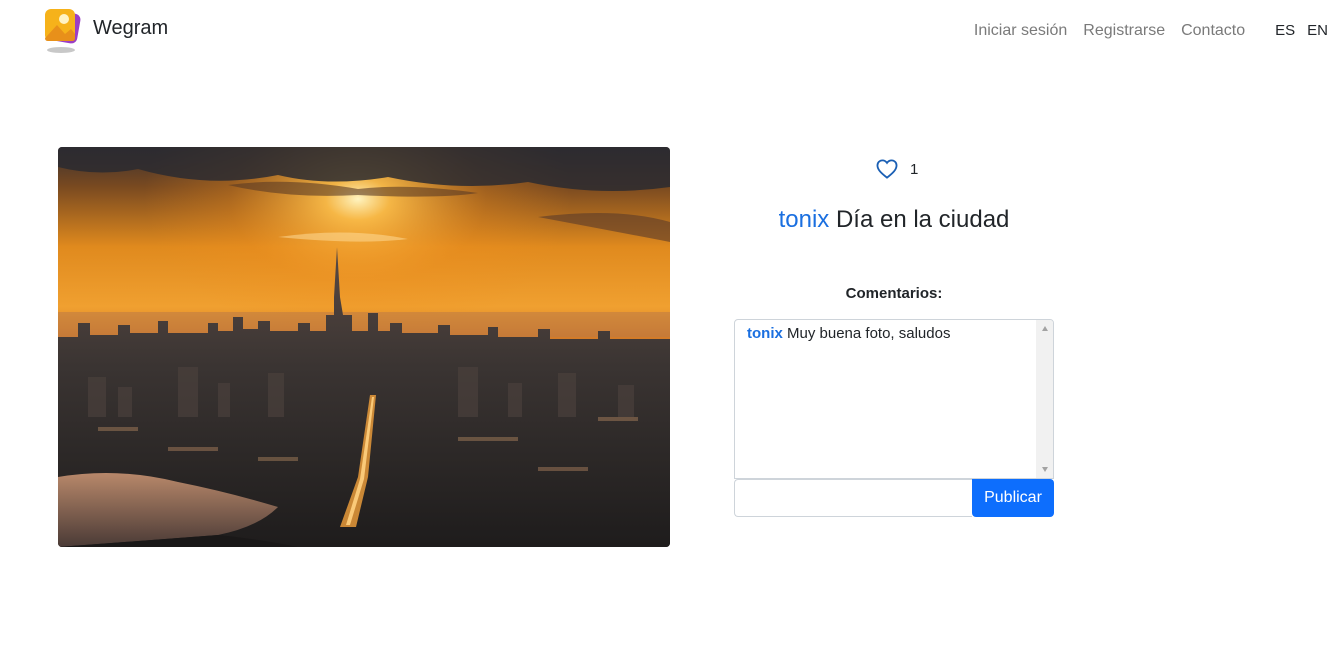 Image resolution: width=1344 pixels, height=669 pixels. I want to click on comments-list: tonix Muy buena foto, saludos, so click(894, 399).